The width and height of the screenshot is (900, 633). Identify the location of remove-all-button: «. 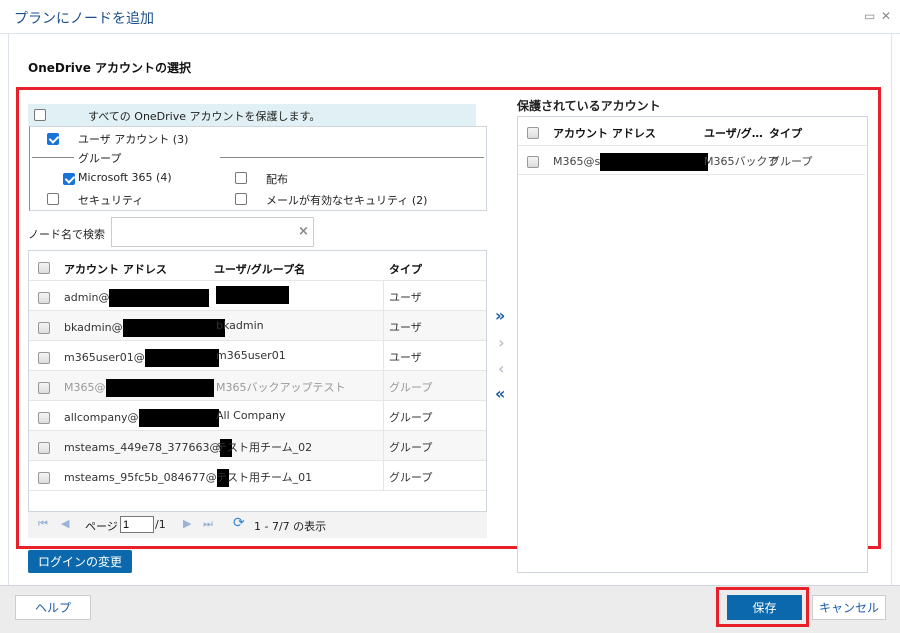
(500, 393).